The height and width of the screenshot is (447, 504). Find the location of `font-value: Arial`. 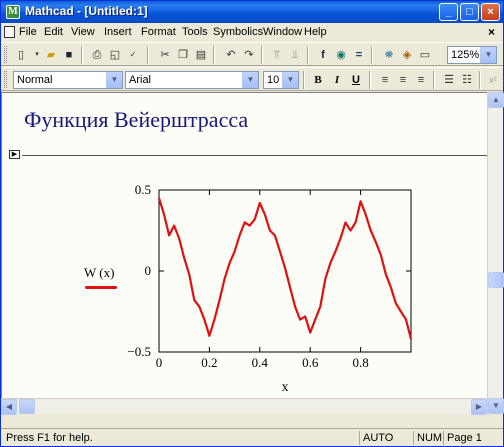

font-value: Arial is located at coordinates (140, 80).